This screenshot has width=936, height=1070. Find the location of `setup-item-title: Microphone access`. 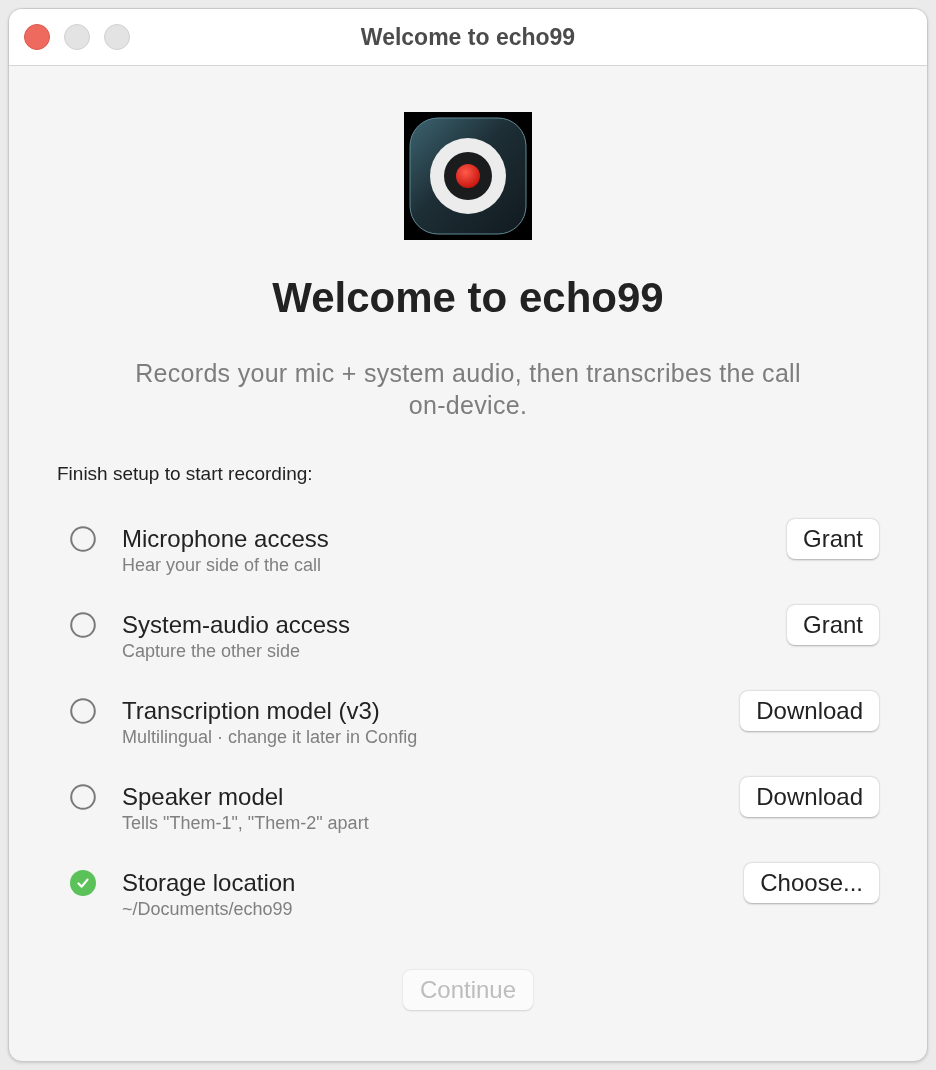

setup-item-title: Microphone access is located at coordinates (226, 539).